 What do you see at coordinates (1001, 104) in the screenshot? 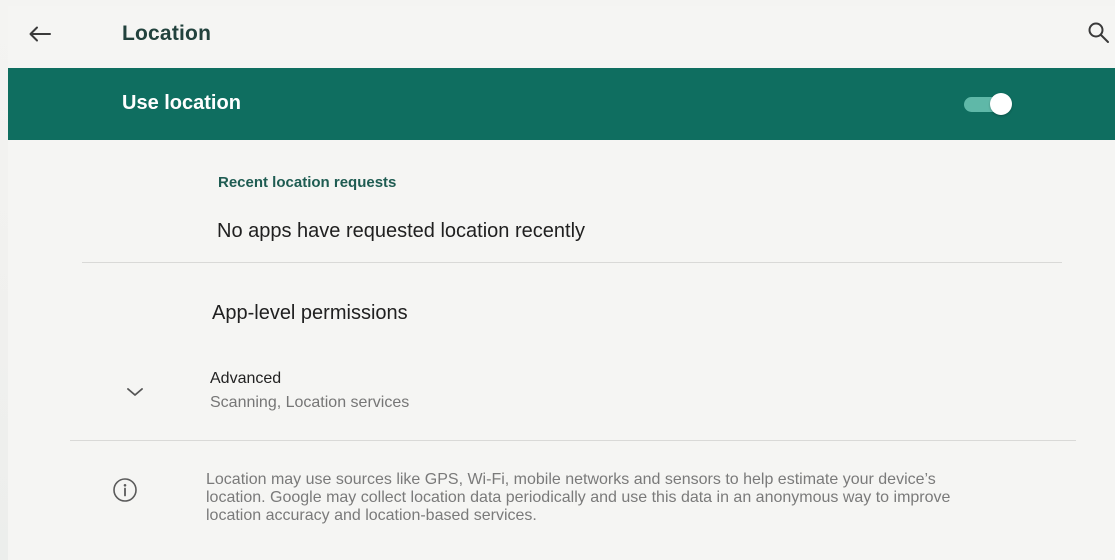
I see `toggle-thumb` at bounding box center [1001, 104].